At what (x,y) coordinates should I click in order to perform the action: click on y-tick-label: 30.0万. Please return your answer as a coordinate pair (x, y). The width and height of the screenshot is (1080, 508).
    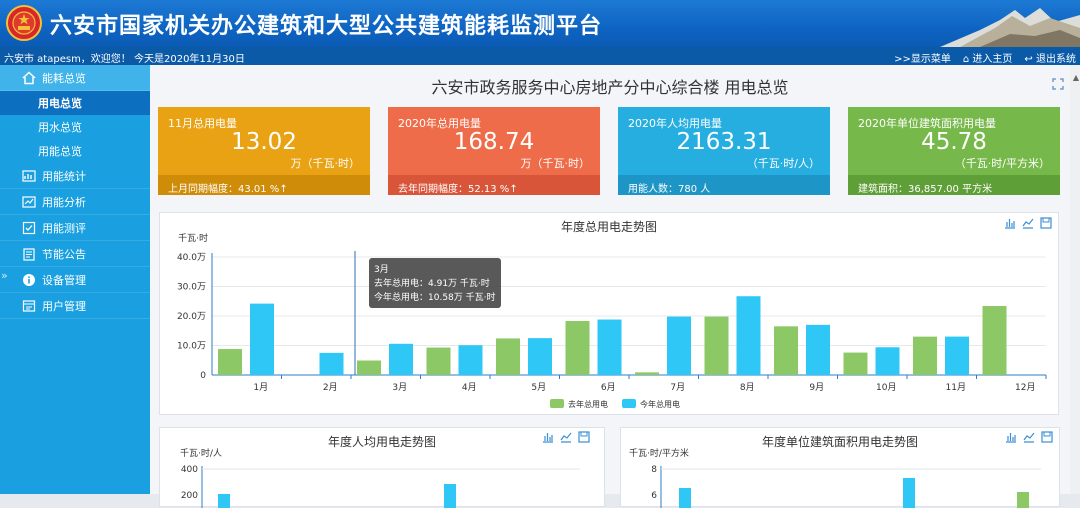
    Looking at the image, I should click on (191, 288).